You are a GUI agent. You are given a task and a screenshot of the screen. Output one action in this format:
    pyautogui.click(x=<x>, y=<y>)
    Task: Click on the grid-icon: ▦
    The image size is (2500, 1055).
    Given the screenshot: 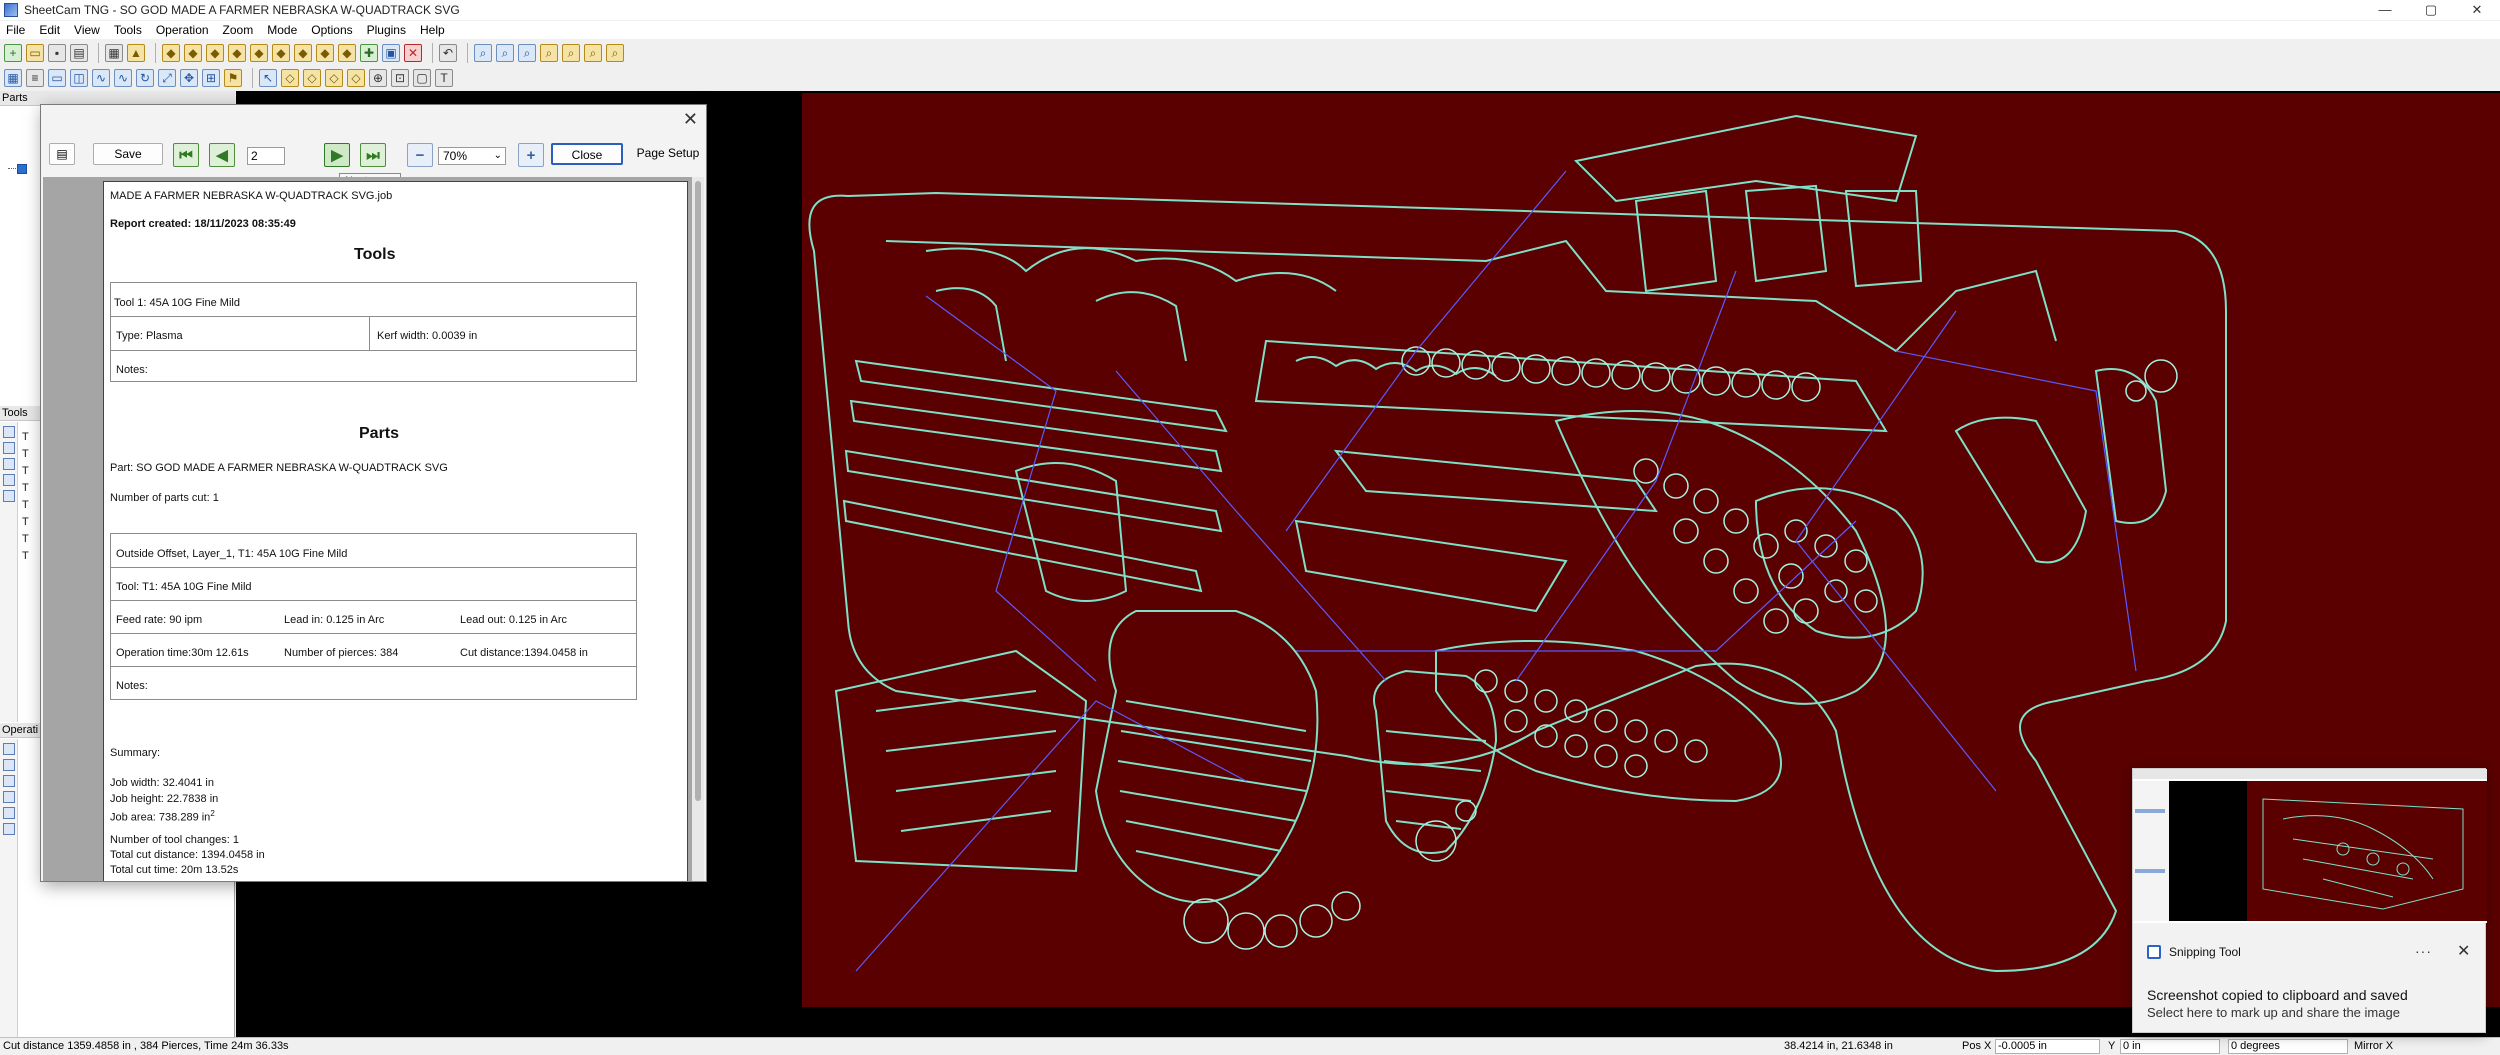 What is the action you would take?
    pyautogui.click(x=13, y=78)
    